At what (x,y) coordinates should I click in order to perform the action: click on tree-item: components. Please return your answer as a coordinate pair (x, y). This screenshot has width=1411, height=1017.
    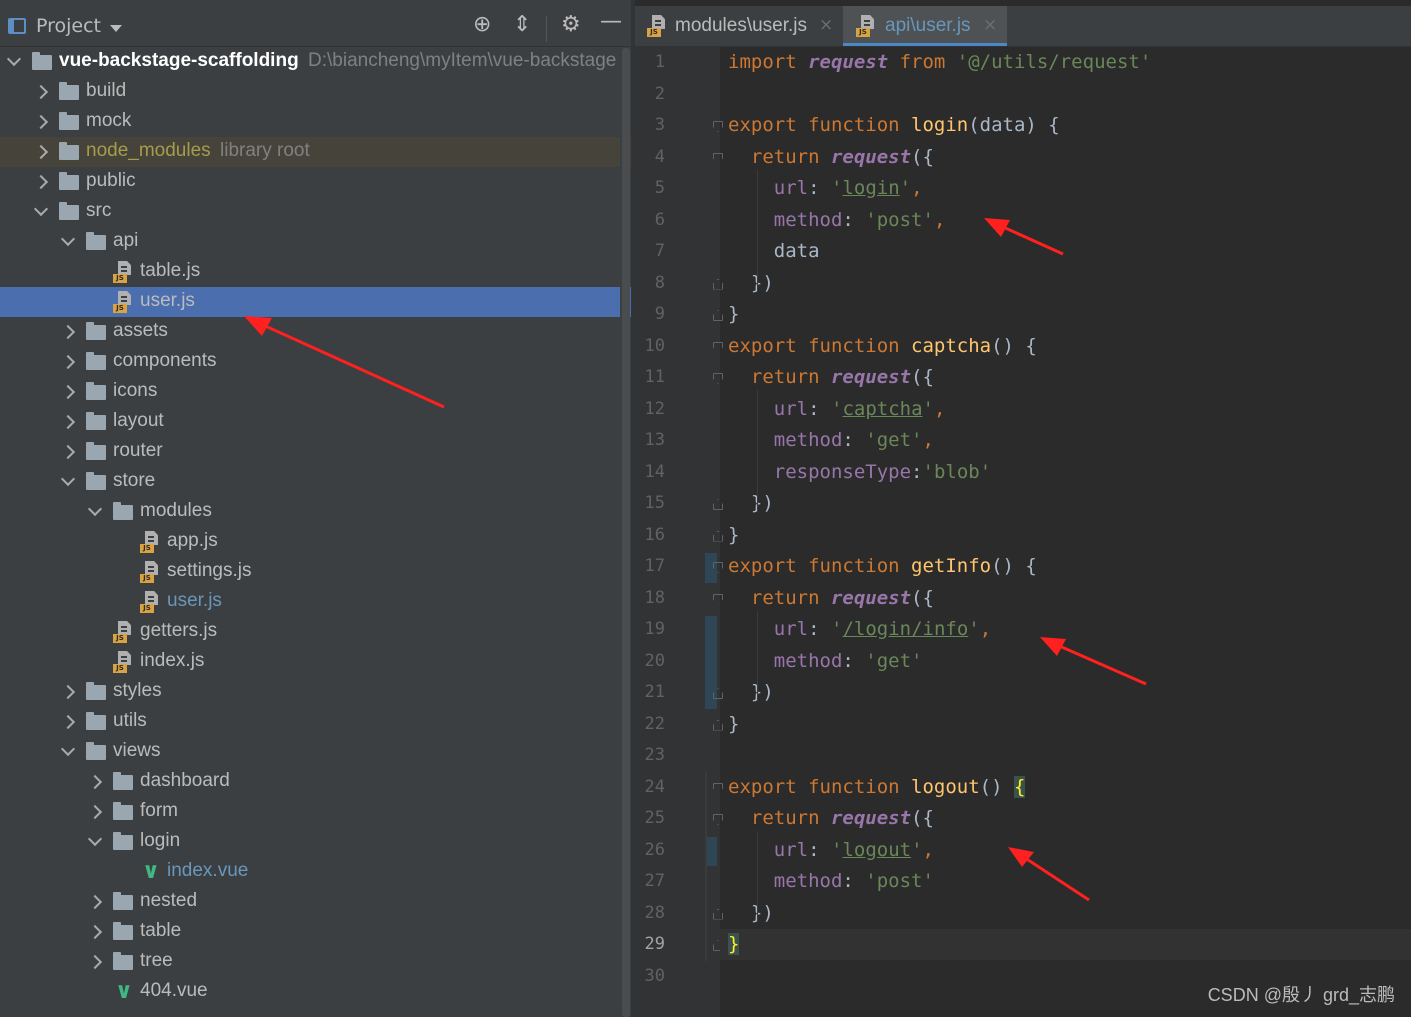
    Looking at the image, I should click on (315, 362).